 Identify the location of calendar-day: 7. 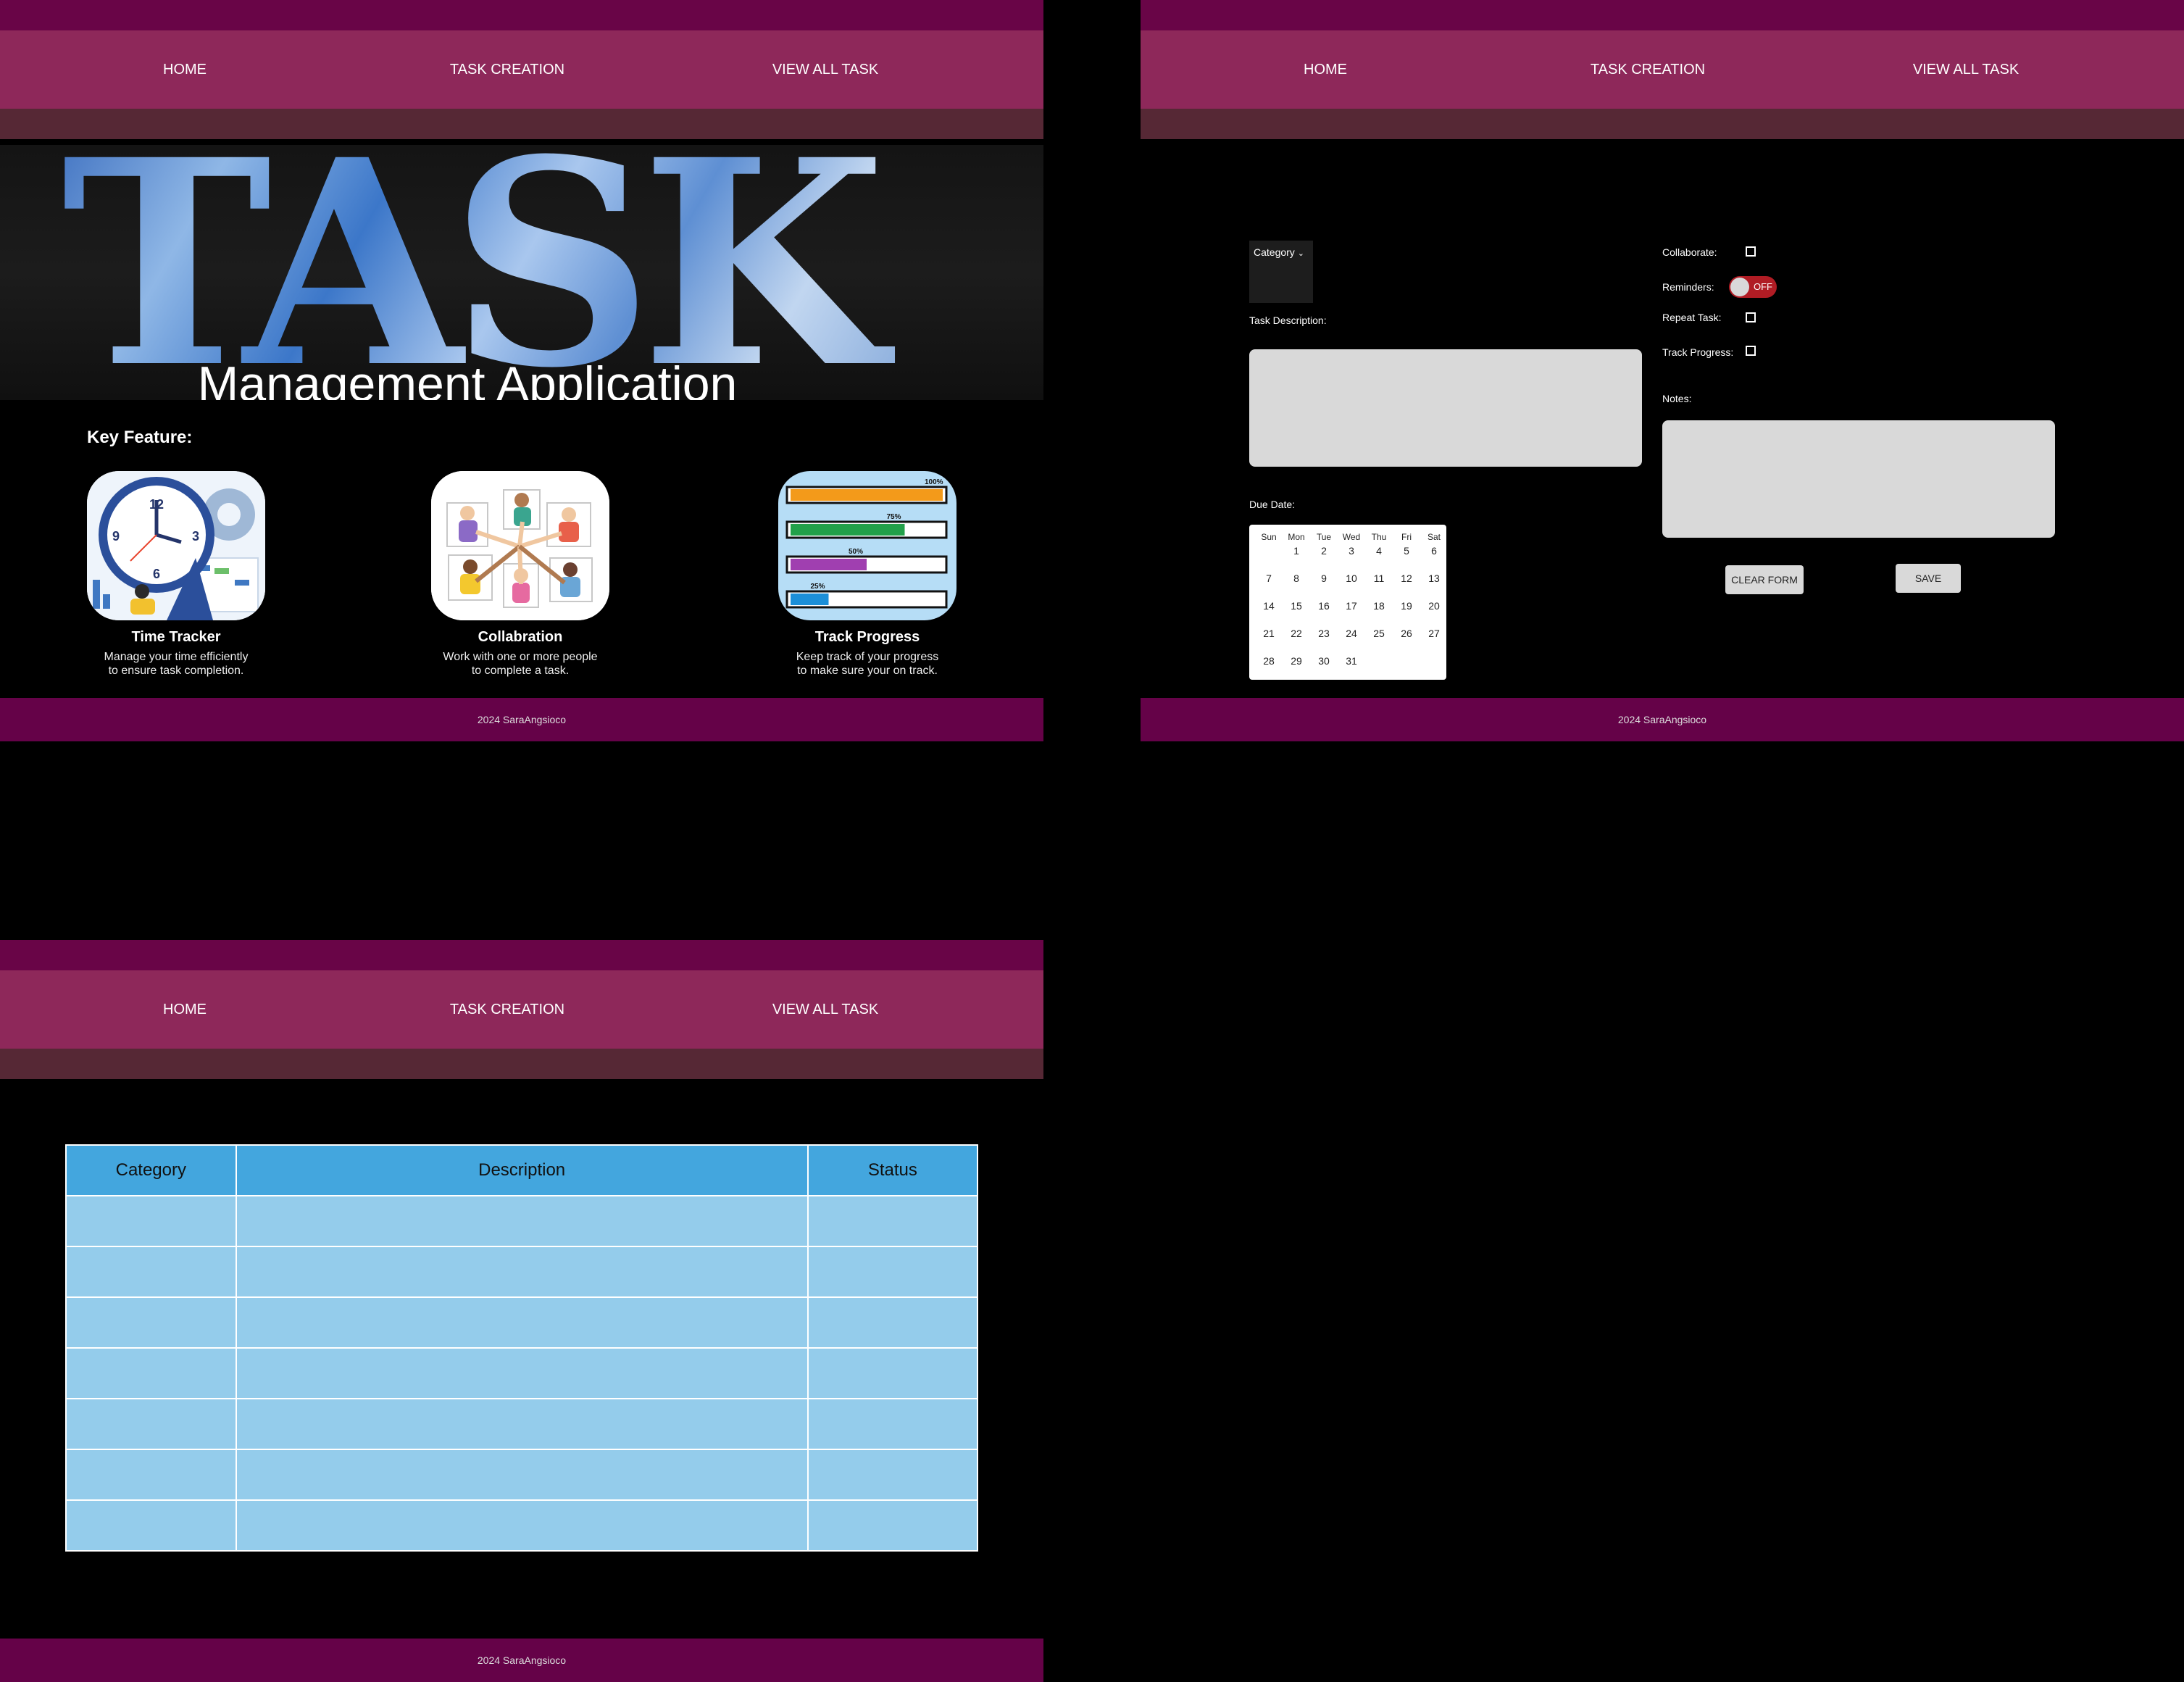
(1269, 578).